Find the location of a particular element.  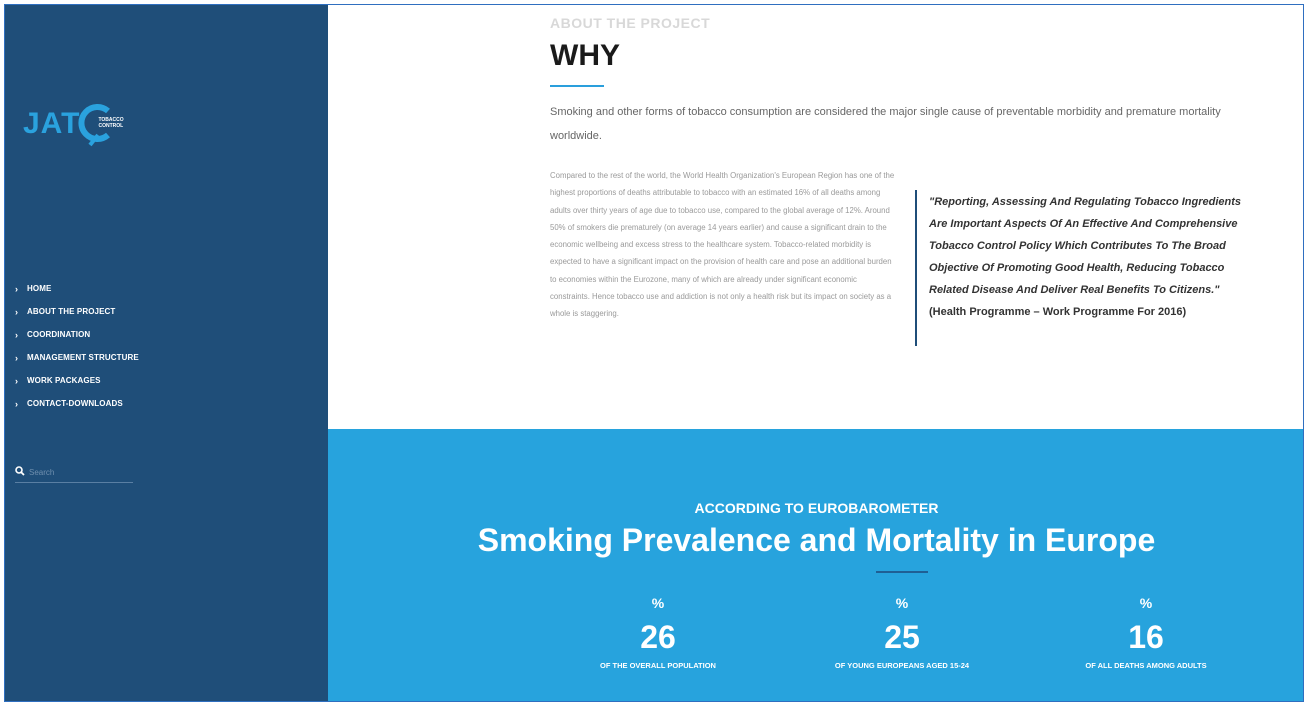

nav-item-coordination: › COORDINATION is located at coordinates (77, 334).